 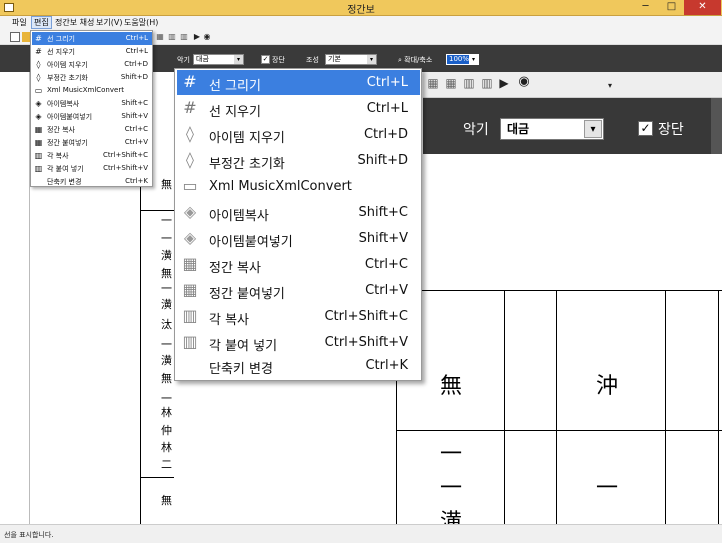 I want to click on jangdan-checkbox: ✓, so click(x=265, y=59).